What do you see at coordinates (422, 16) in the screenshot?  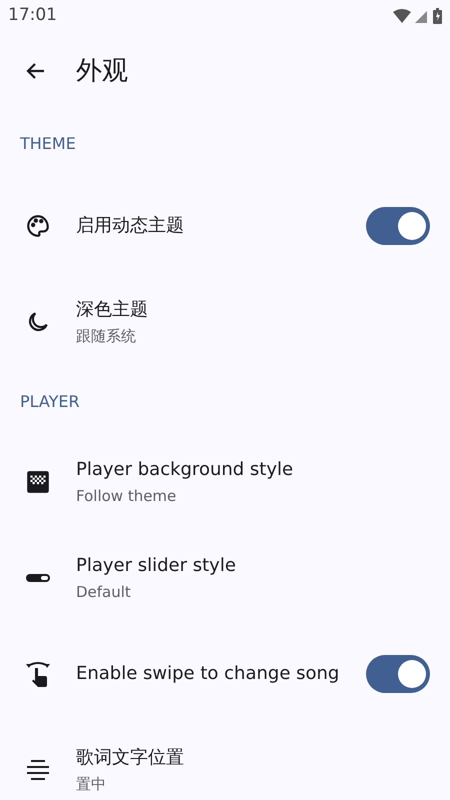 I see `signal-icon` at bounding box center [422, 16].